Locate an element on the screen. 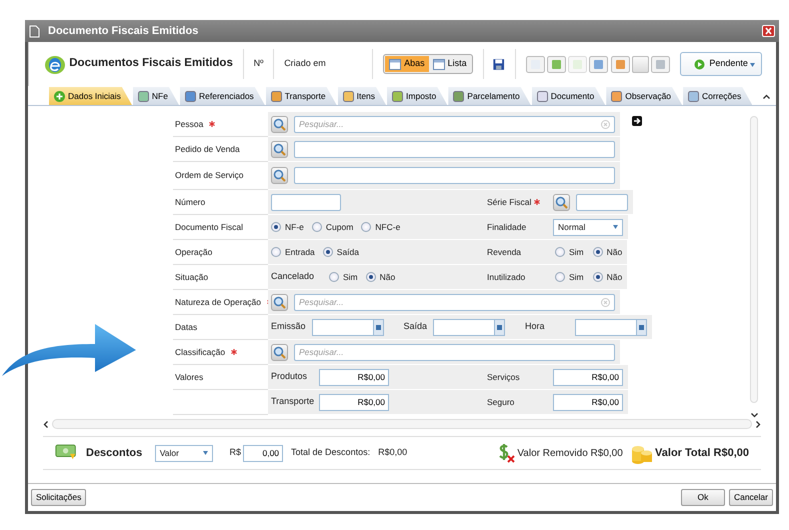 This screenshot has height=530, width=789. tab: Referenciados is located at coordinates (222, 96).